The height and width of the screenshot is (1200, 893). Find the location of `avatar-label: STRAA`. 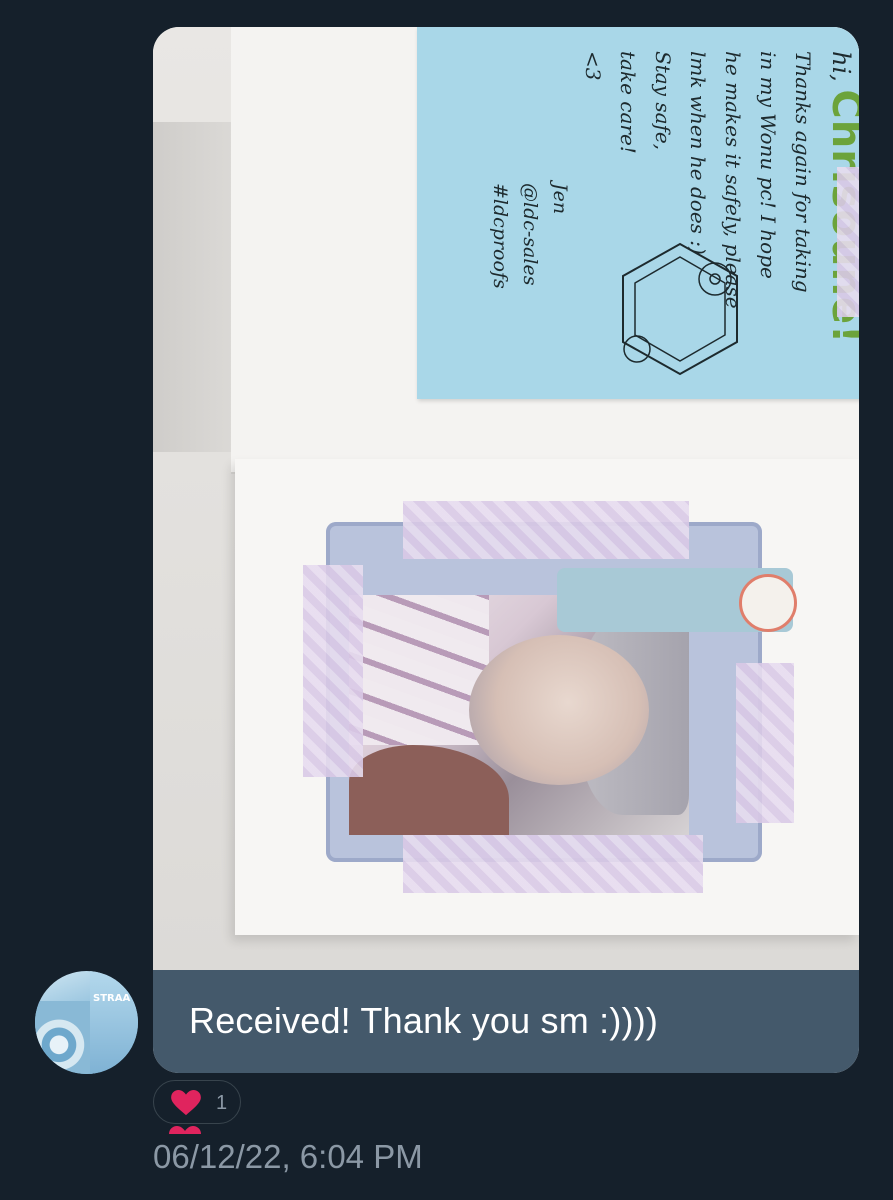

avatar-label: STRAA is located at coordinates (112, 998).